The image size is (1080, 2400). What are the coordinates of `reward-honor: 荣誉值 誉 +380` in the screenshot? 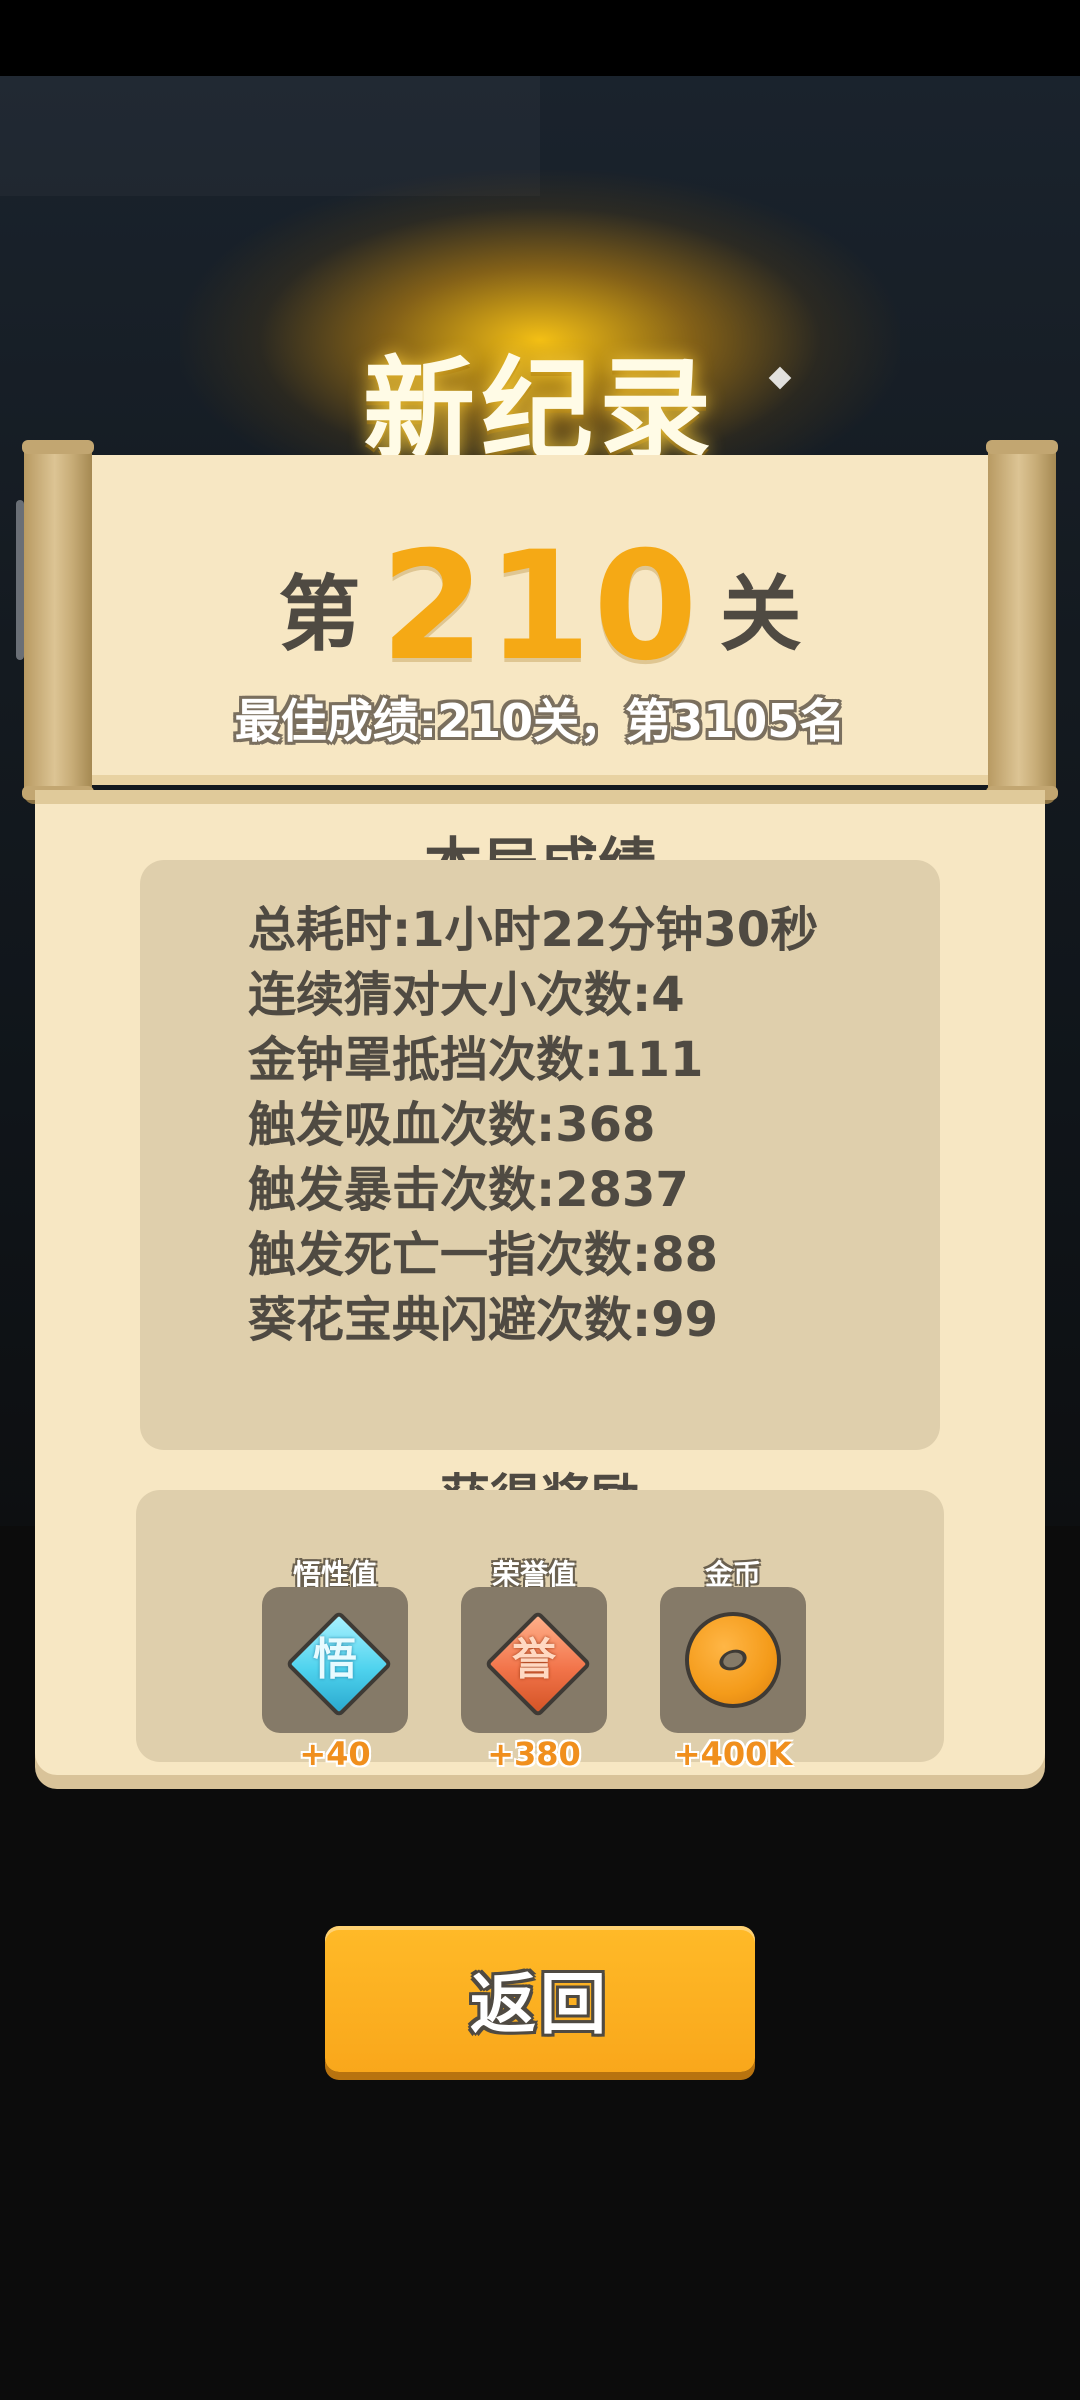 It's located at (534, 1664).